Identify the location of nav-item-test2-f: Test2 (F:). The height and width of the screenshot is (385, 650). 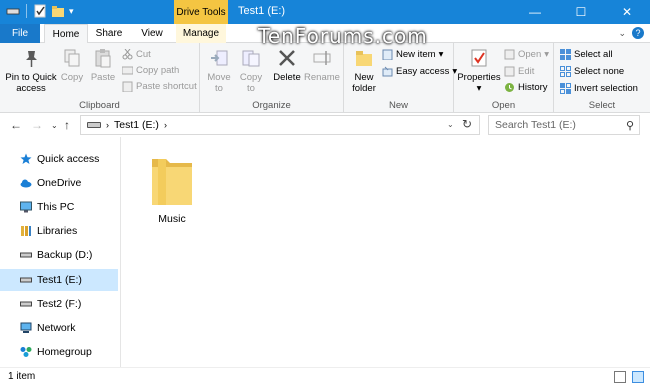
(59, 304).